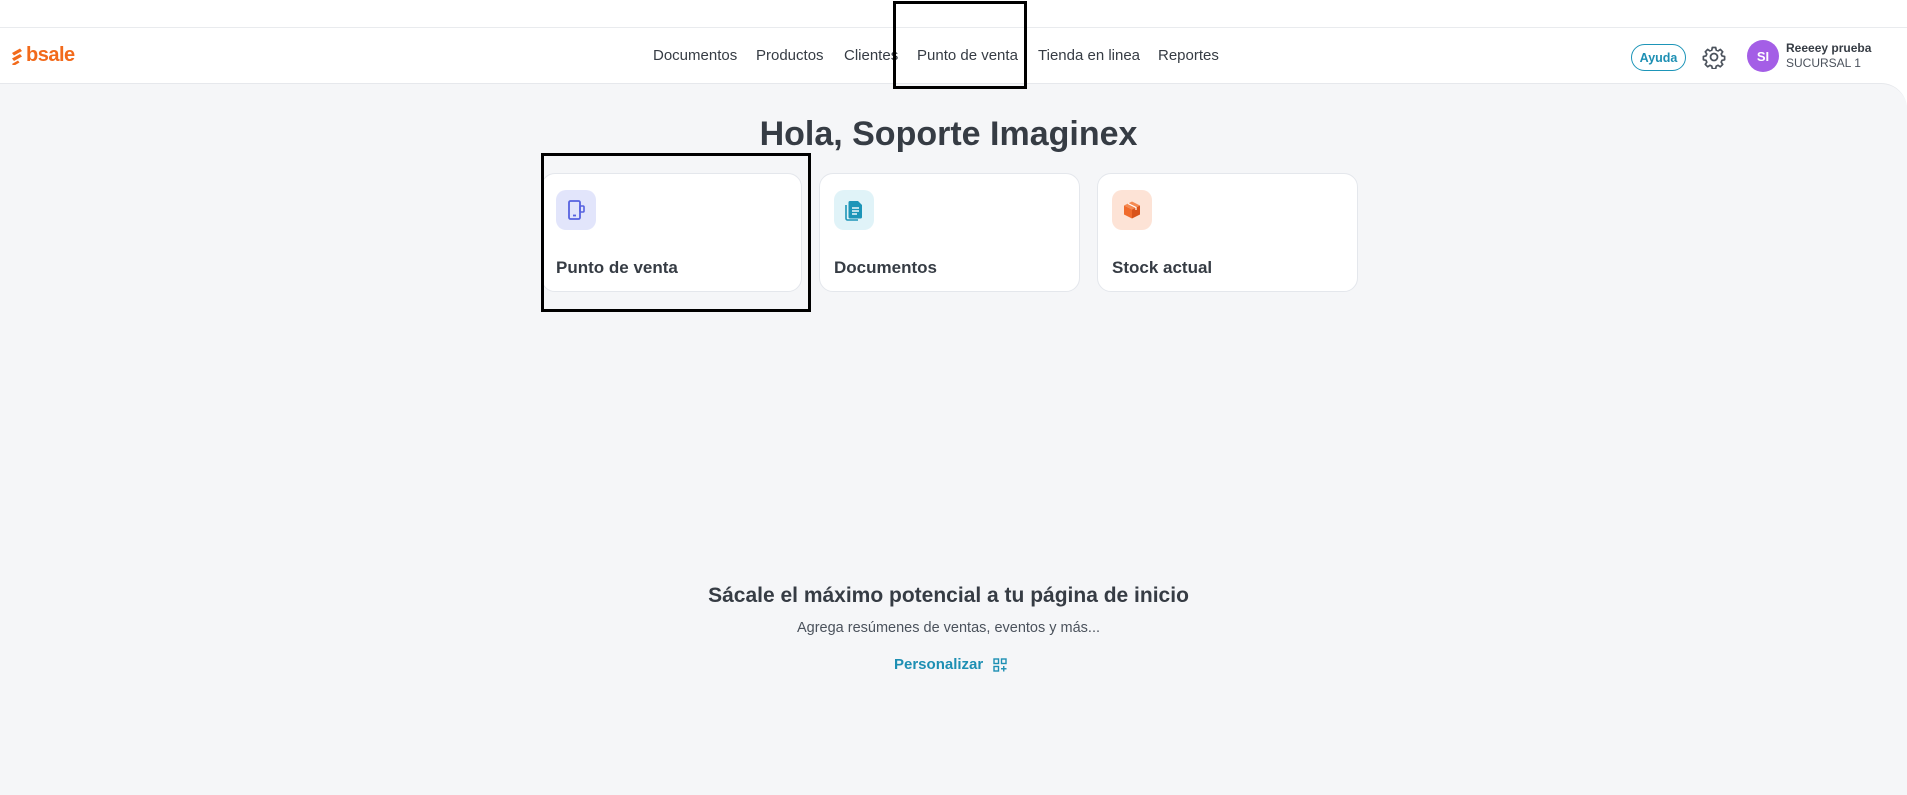  What do you see at coordinates (1658, 57) in the screenshot?
I see `help-button: Ayuda` at bounding box center [1658, 57].